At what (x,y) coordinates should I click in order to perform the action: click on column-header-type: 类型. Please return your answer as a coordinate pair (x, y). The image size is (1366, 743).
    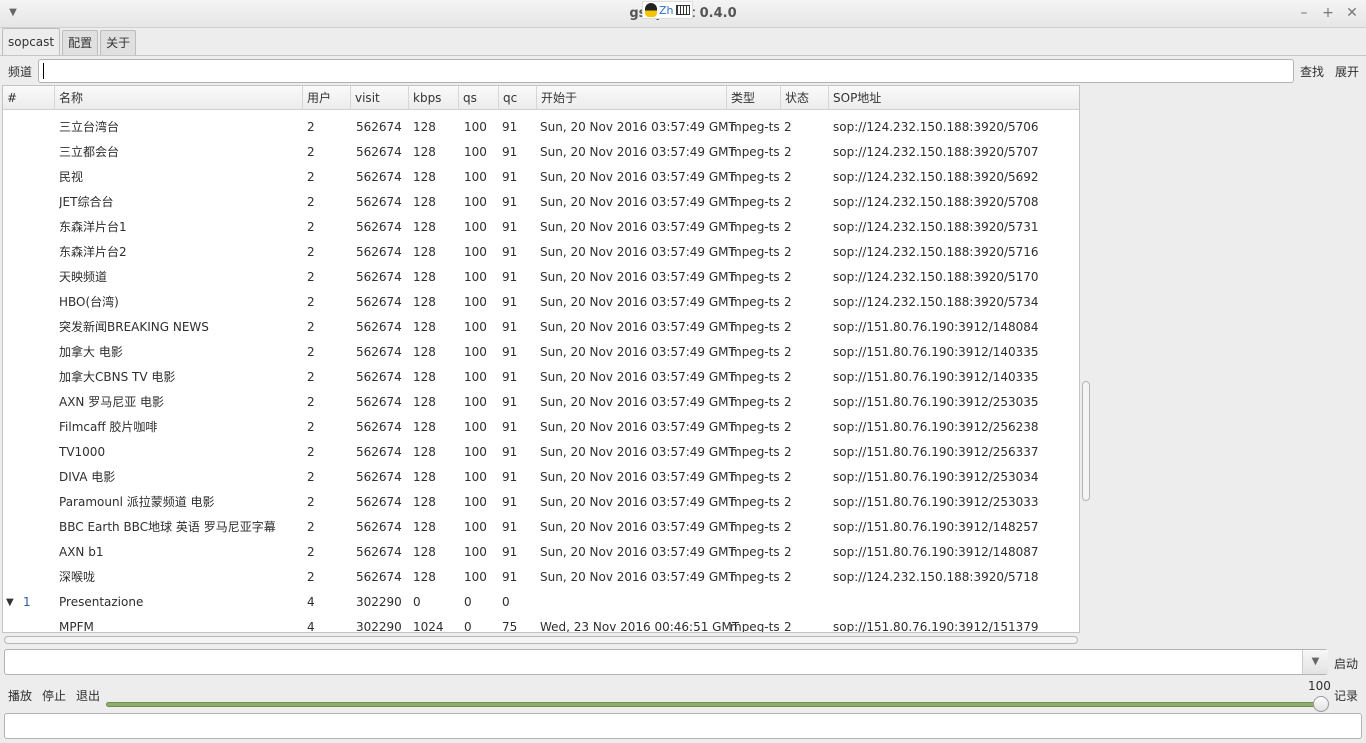
    Looking at the image, I should click on (754, 98).